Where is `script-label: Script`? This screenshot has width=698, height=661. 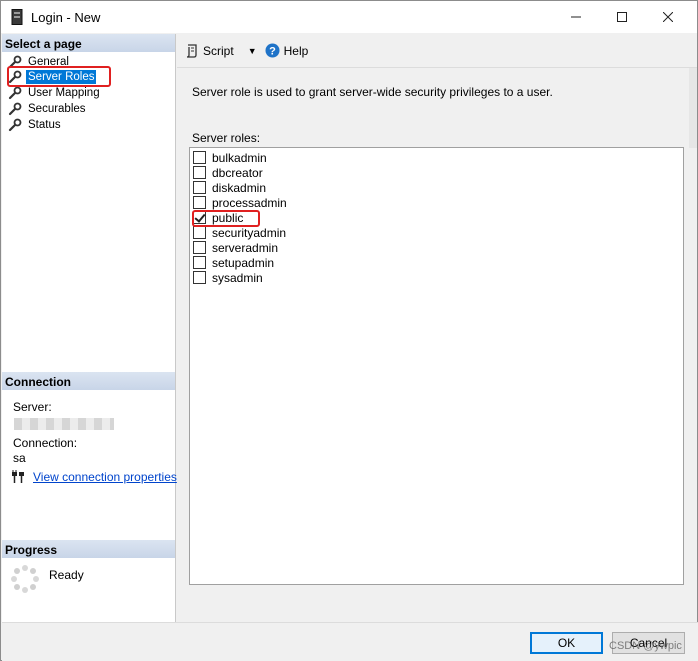 script-label: Script is located at coordinates (218, 50).